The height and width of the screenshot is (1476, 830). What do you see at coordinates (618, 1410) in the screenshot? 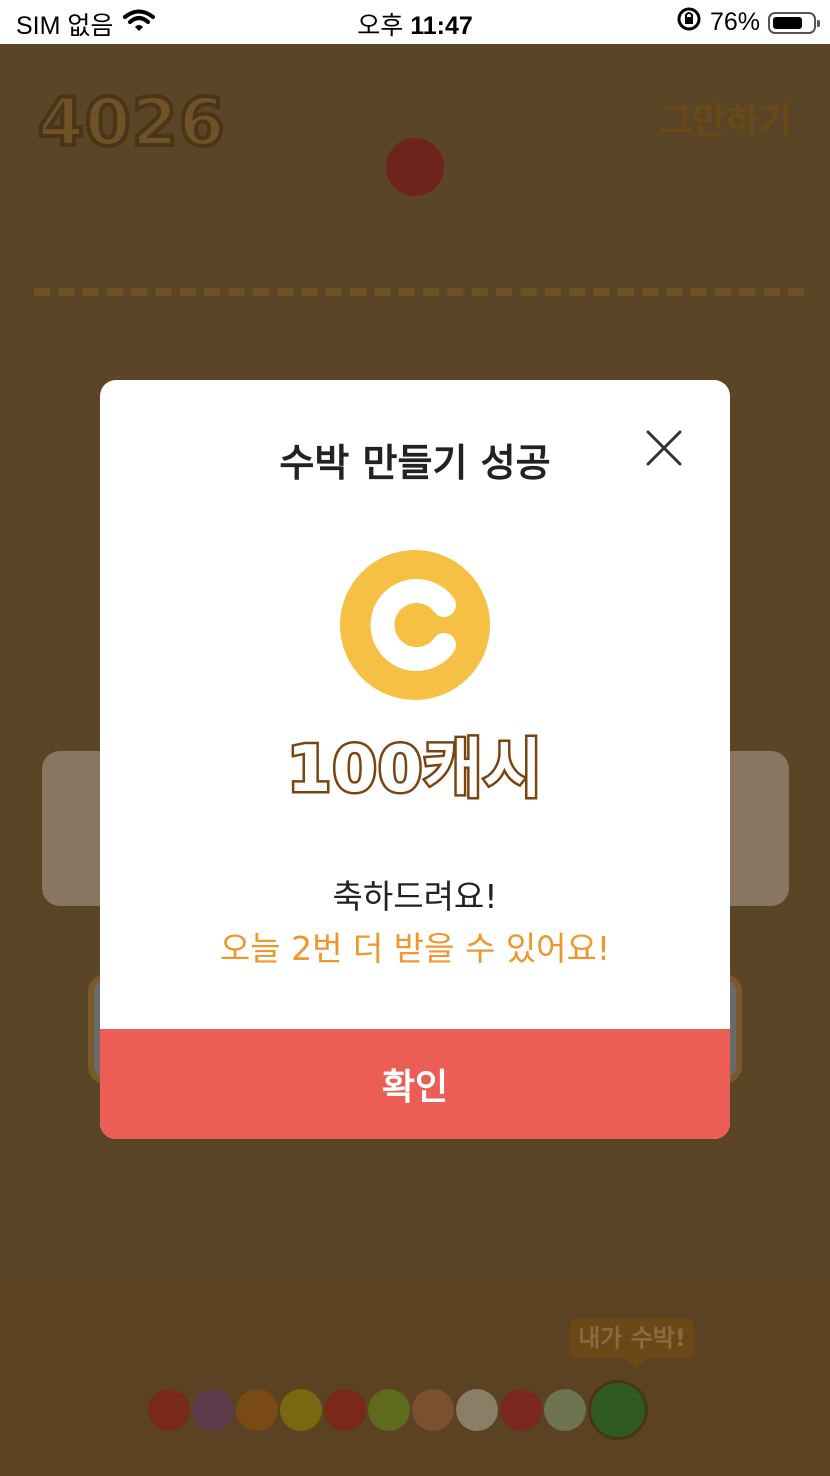
I see `watermelon-fruit` at bounding box center [618, 1410].